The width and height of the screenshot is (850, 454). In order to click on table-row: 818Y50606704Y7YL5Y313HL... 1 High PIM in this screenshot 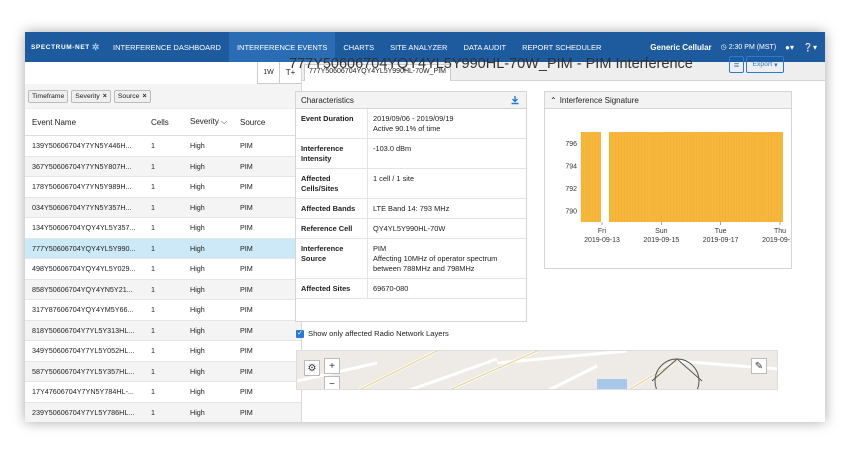, I will do `click(163, 330)`.